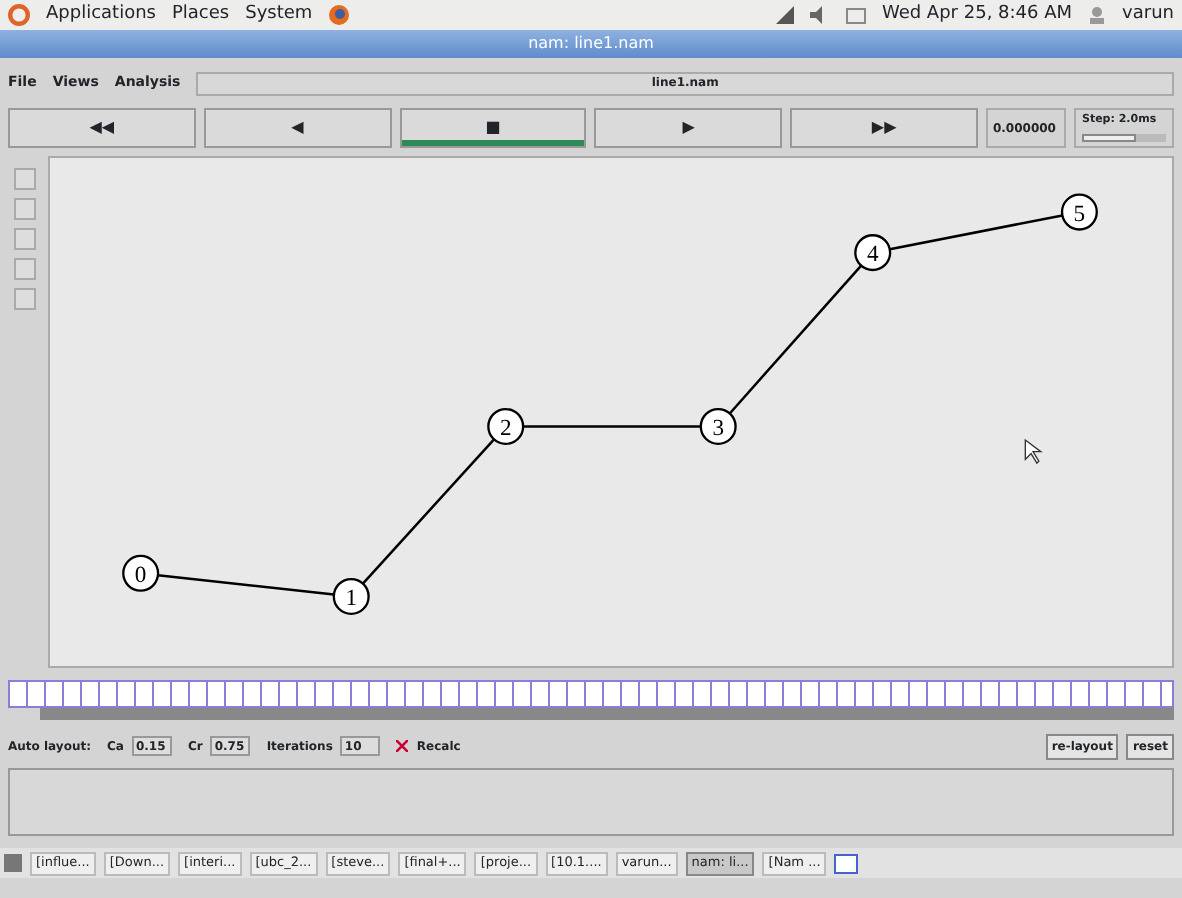 The image size is (1182, 898). I want to click on timeline-bar, so click(591, 694).